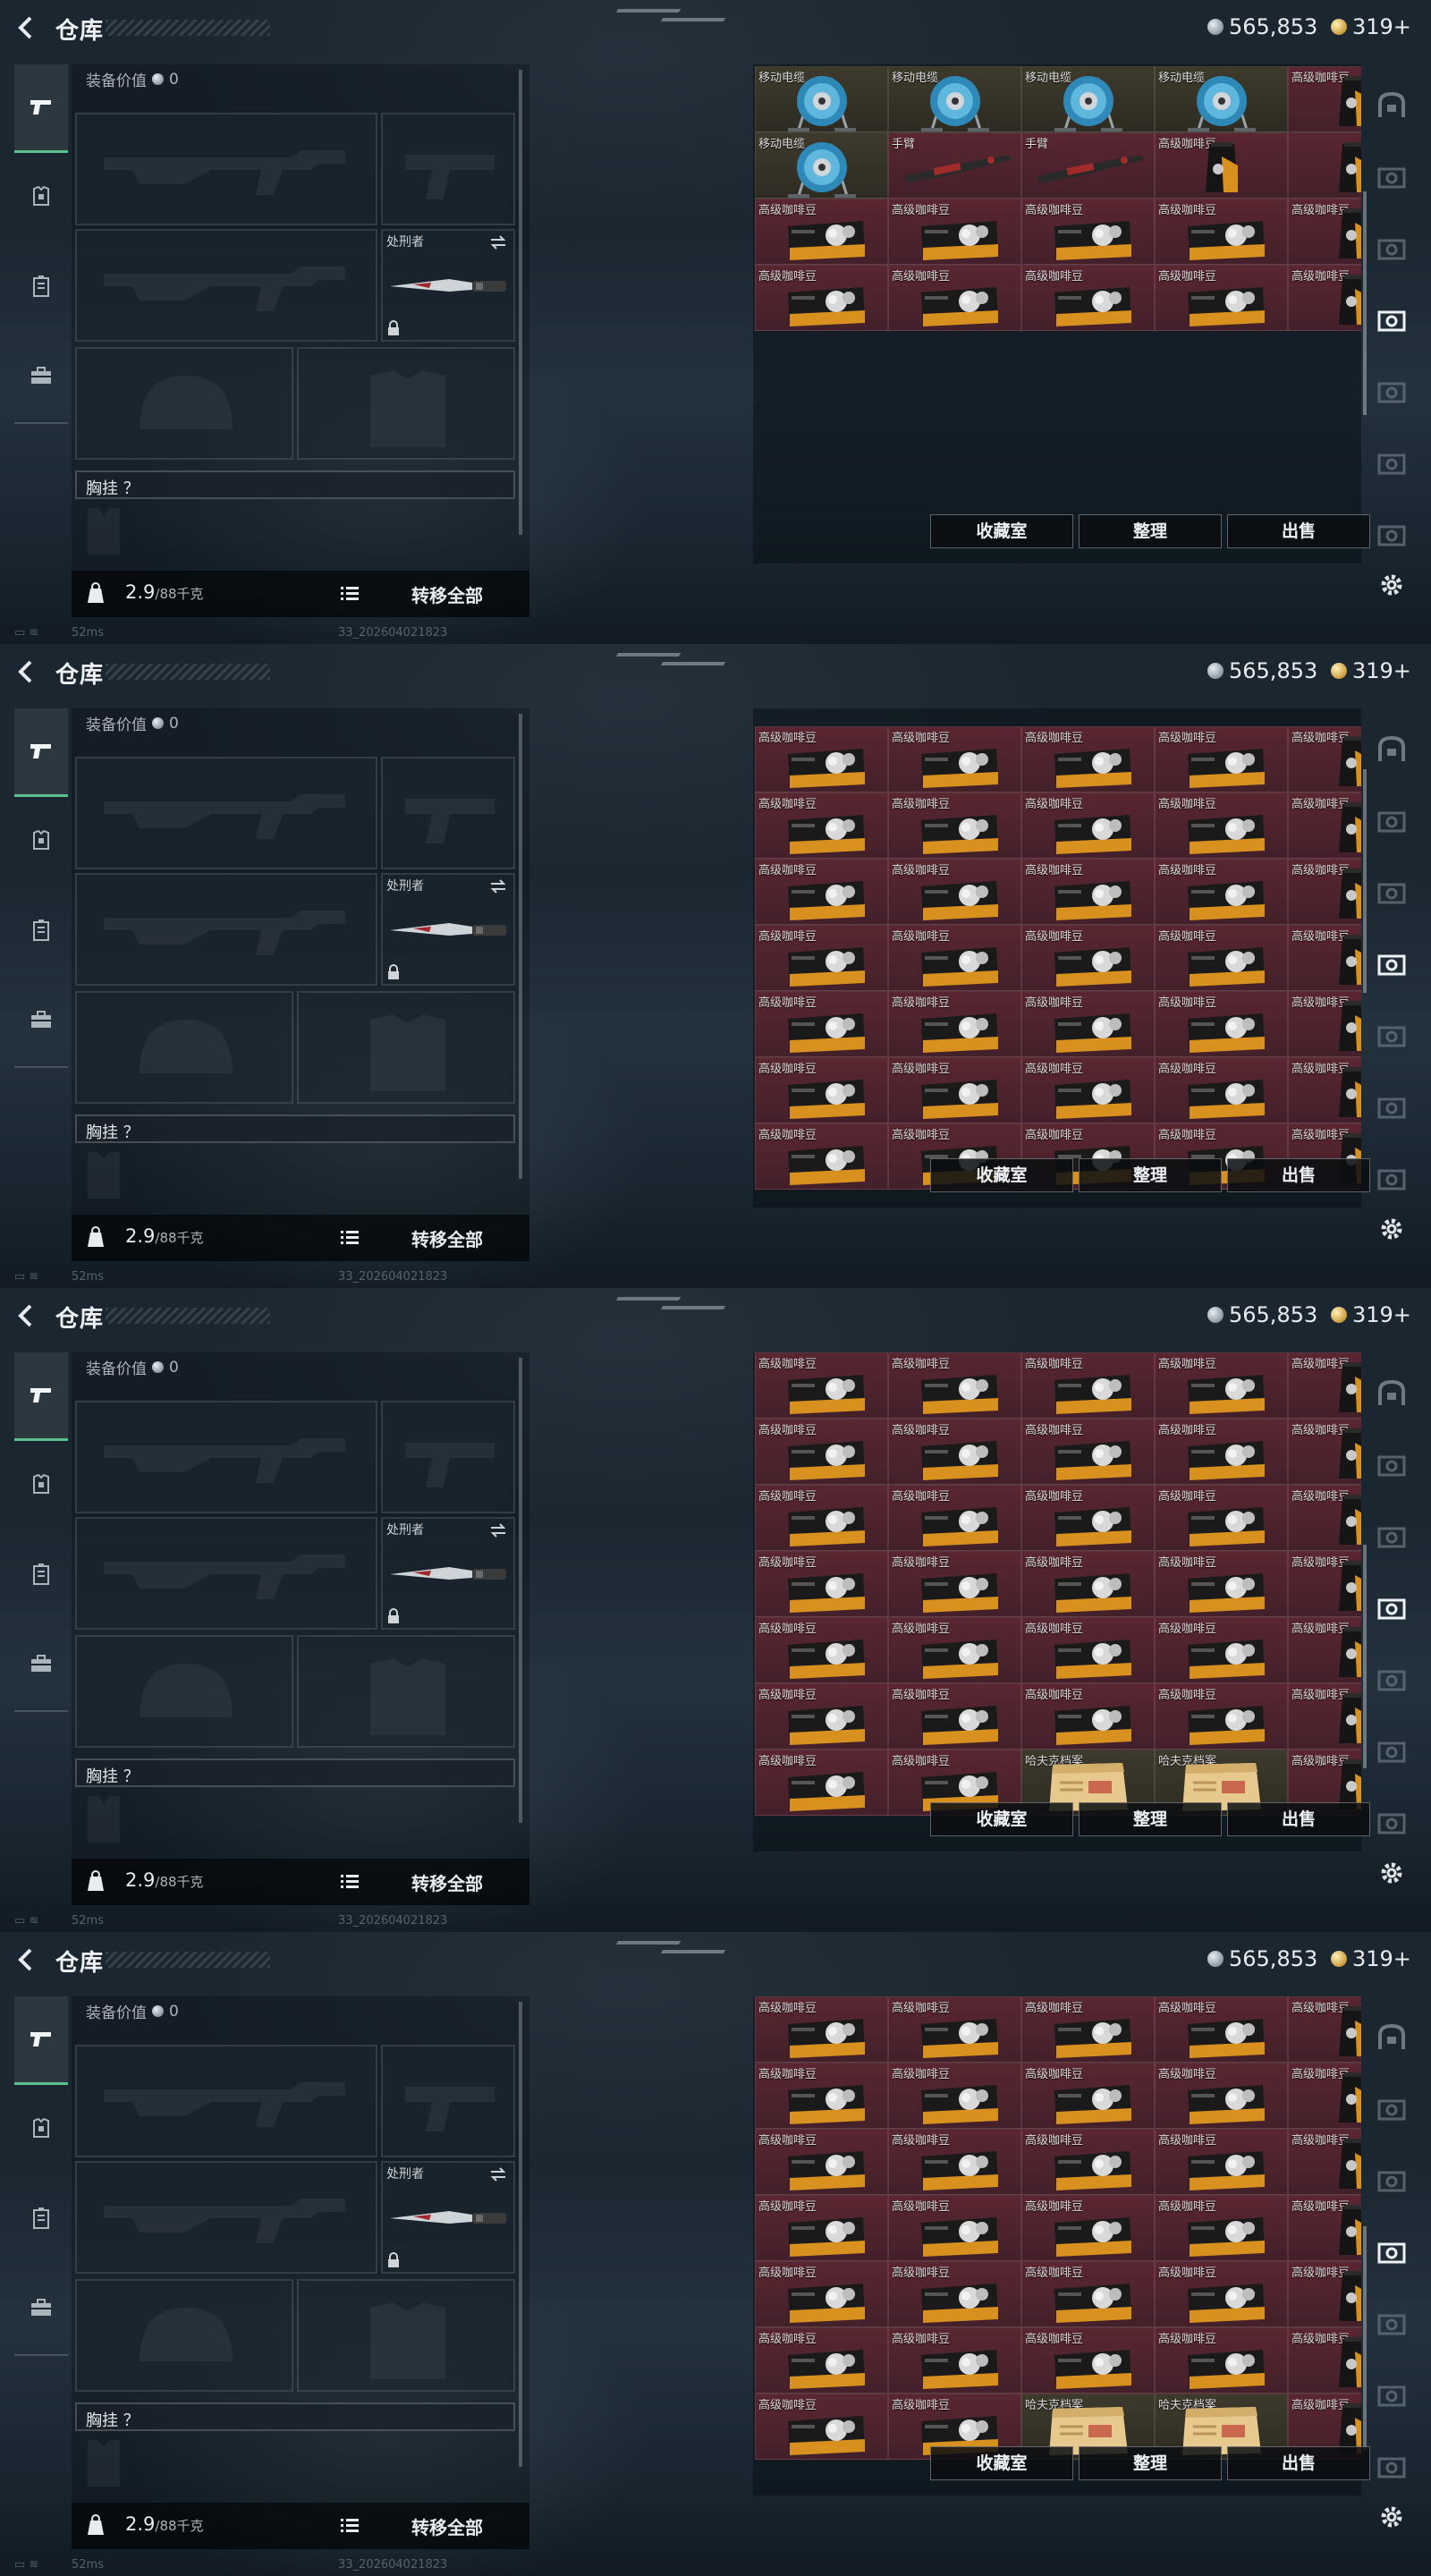 Image resolution: width=1431 pixels, height=2576 pixels. Describe the element at coordinates (41, 2040) in the screenshot. I see `tab-weapons` at that location.